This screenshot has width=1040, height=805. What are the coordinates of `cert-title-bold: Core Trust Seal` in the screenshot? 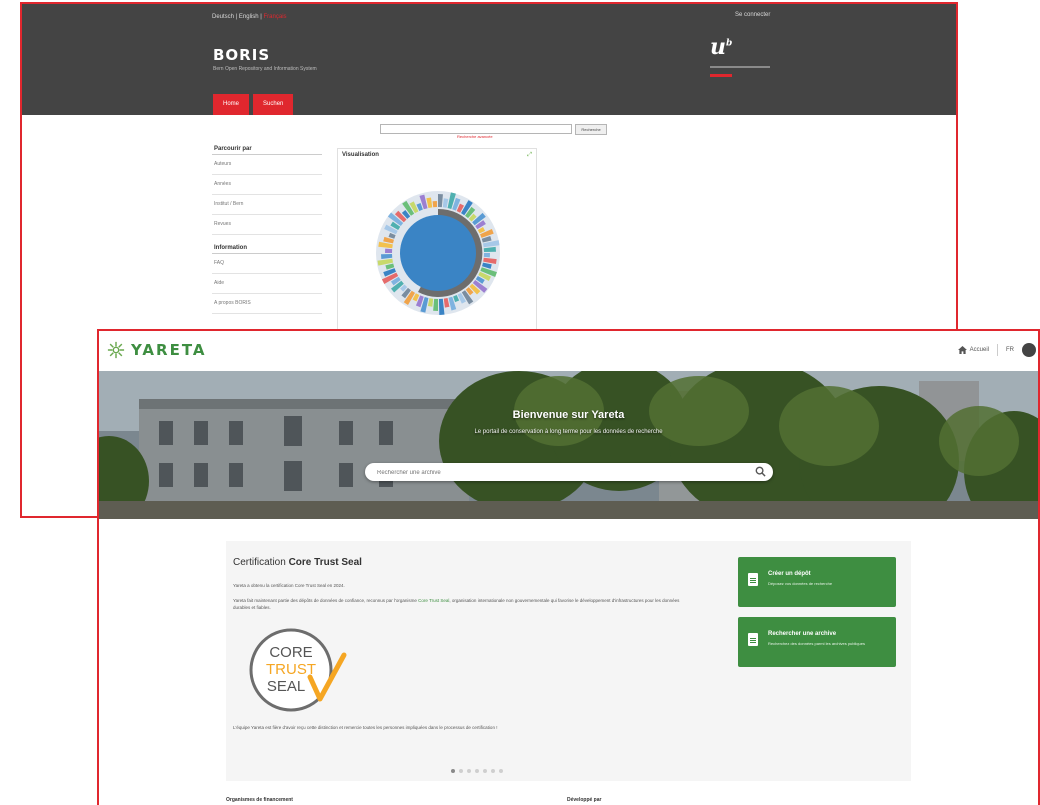 It's located at (325, 562).